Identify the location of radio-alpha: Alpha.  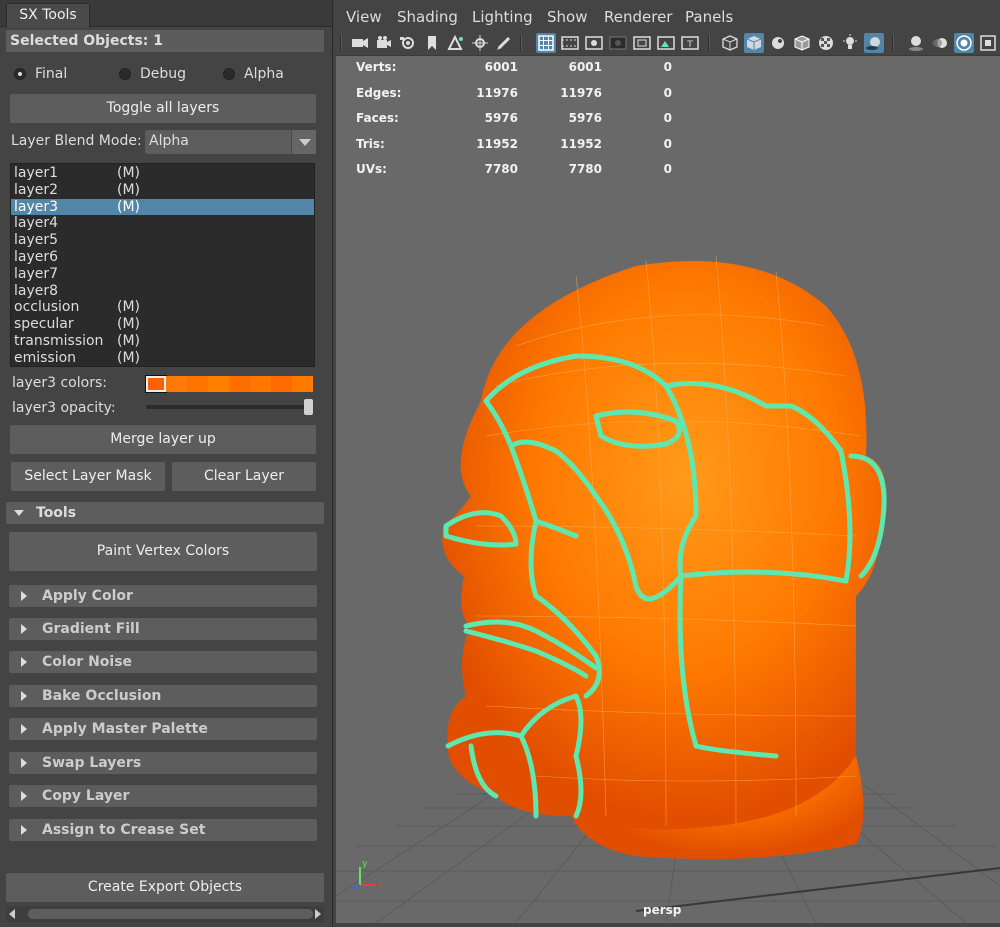
(253, 74).